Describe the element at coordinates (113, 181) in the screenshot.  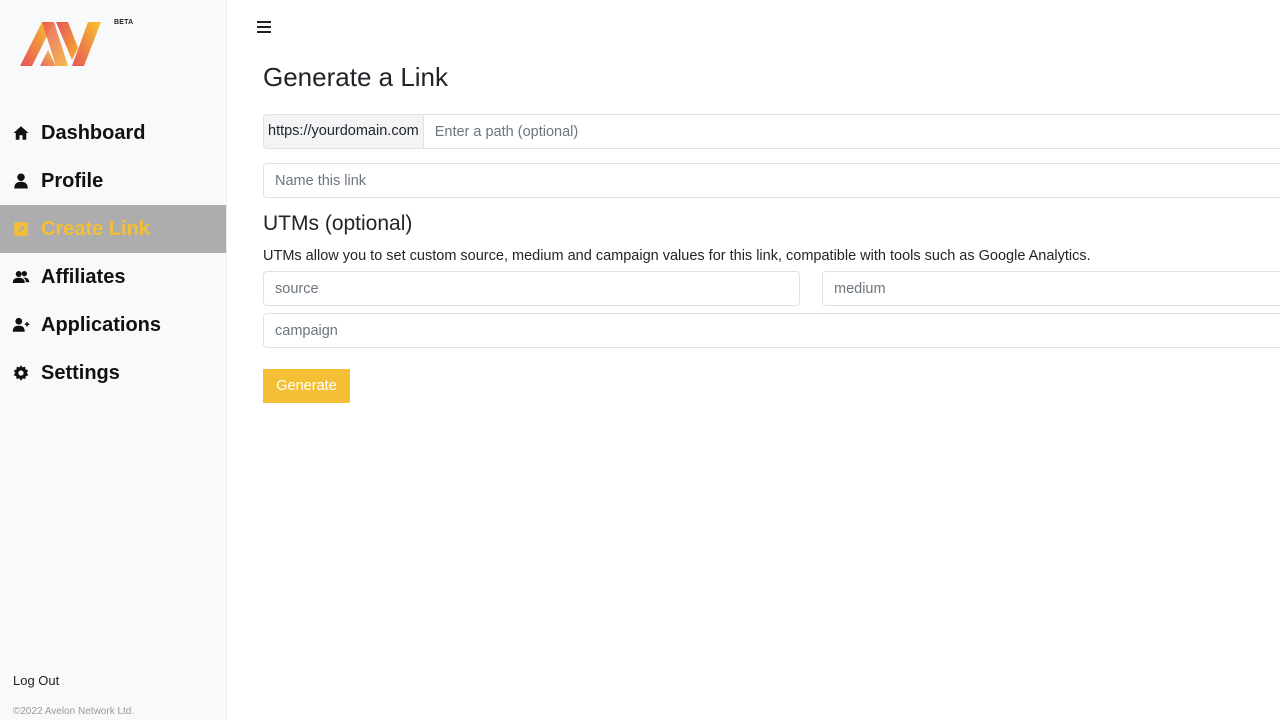
I see `sidebar-item-profile: Profile` at that location.